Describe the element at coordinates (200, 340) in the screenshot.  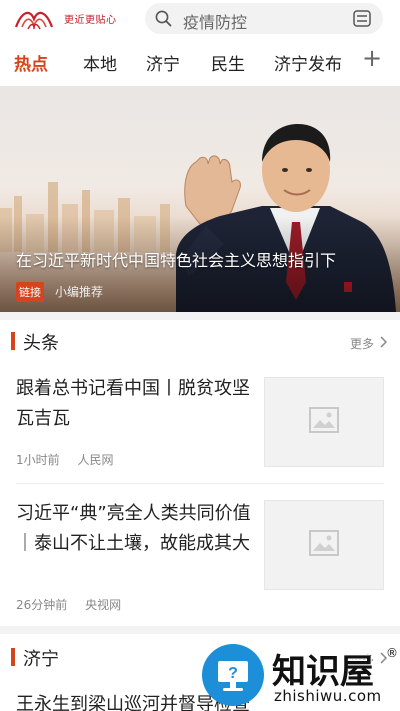
I see `section-header-headlines: 头条 更多` at that location.